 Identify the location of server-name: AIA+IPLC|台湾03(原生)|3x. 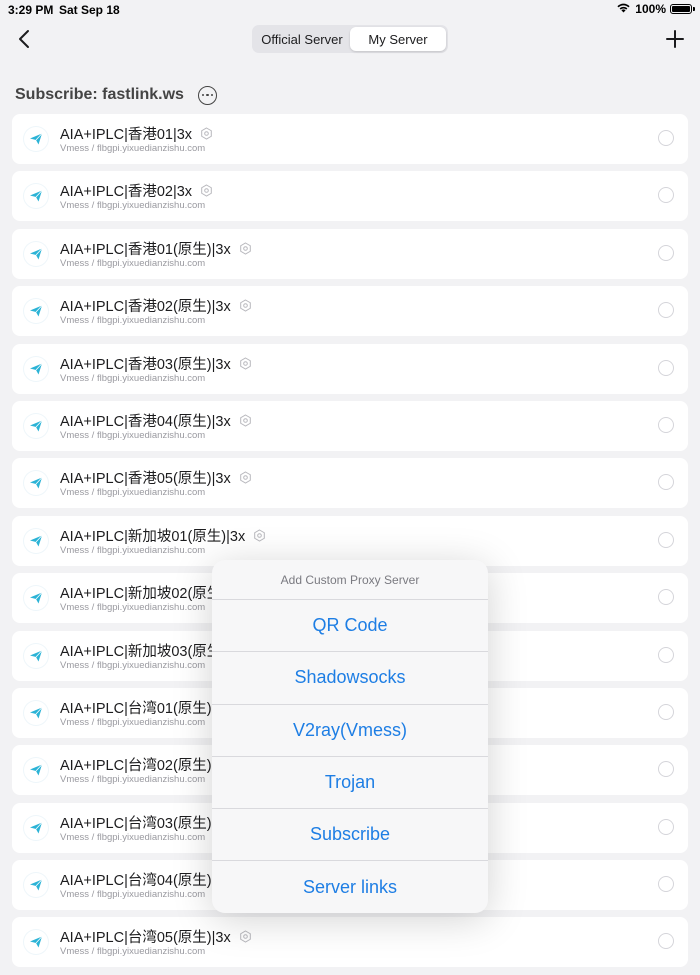
(145, 823).